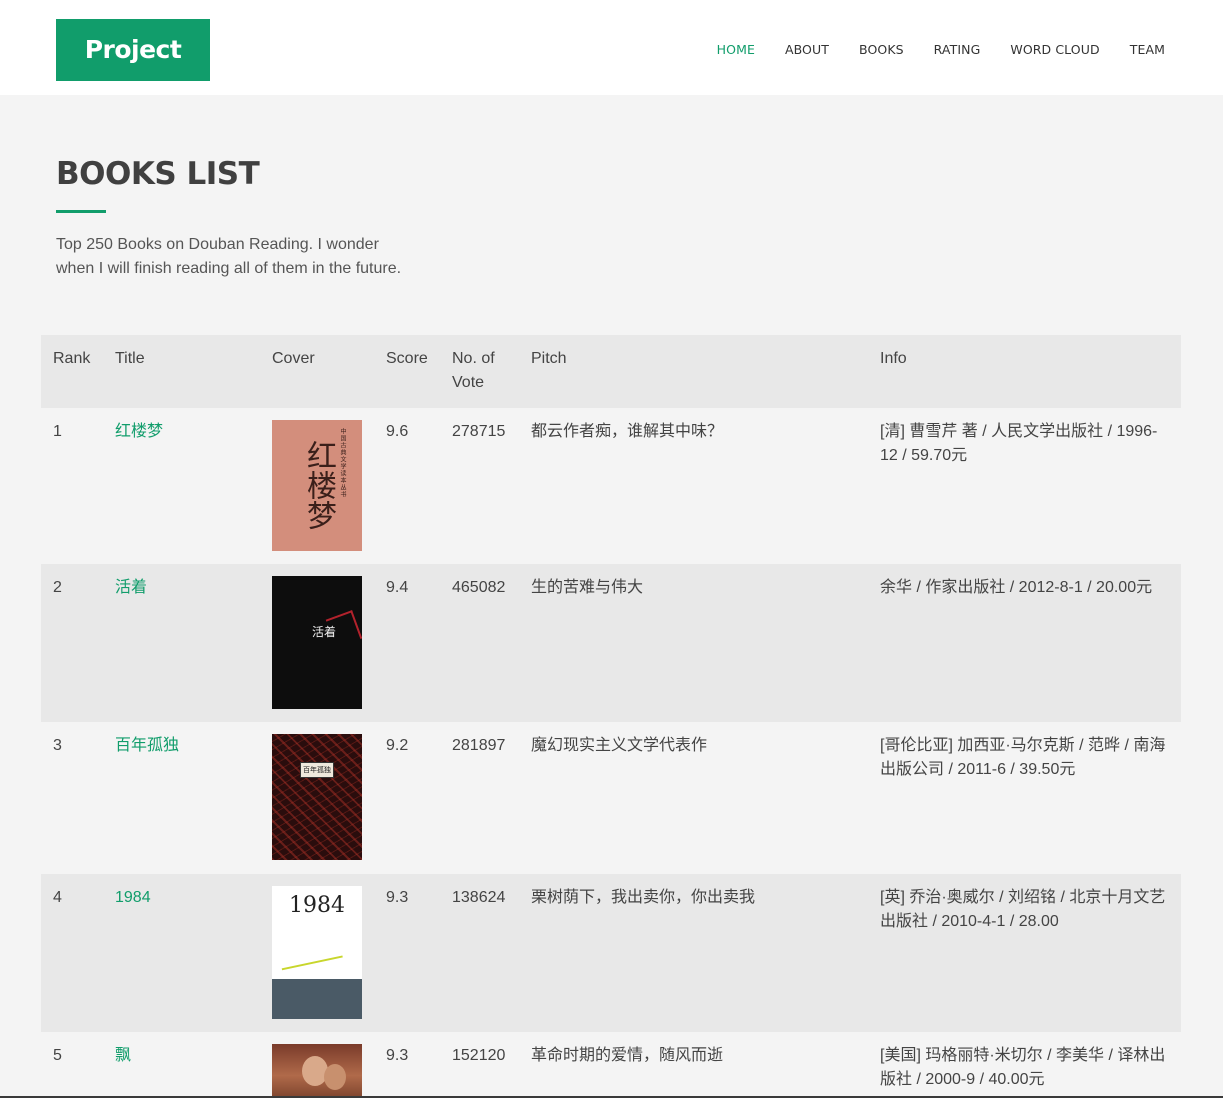 This screenshot has height=1098, width=1223. Describe the element at coordinates (479, 745) in the screenshot. I see `votes-cell: 281897` at that location.